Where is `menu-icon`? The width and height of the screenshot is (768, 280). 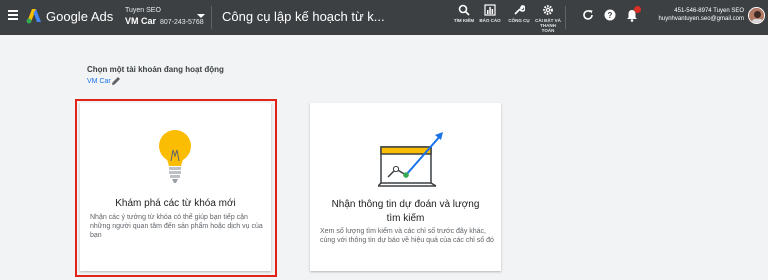
menu-icon is located at coordinates (13, 15).